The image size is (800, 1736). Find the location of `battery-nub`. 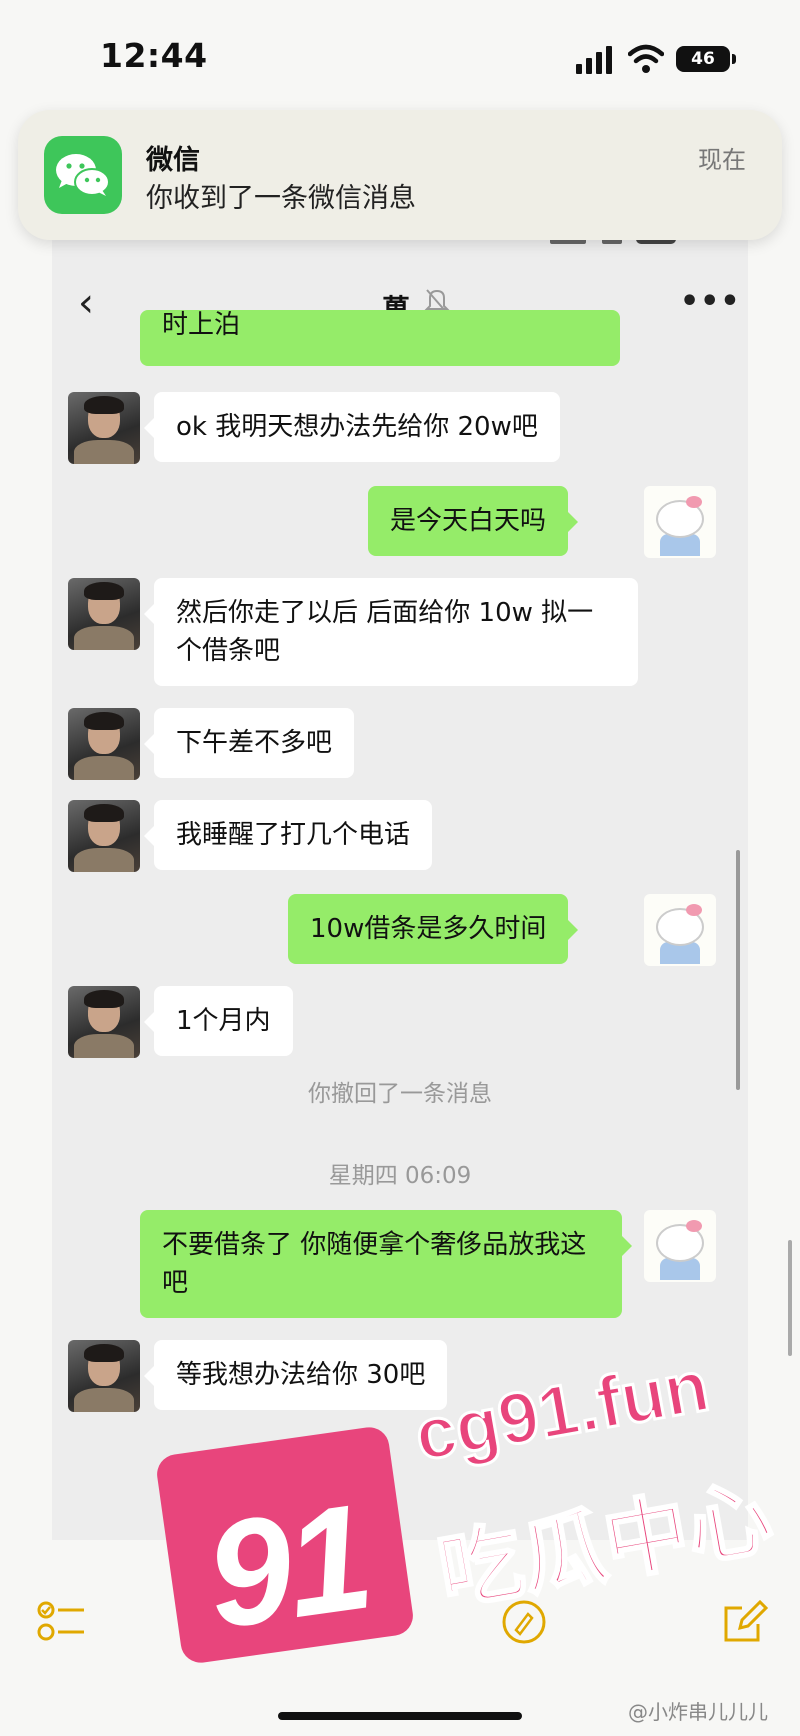

battery-nub is located at coordinates (734, 59).